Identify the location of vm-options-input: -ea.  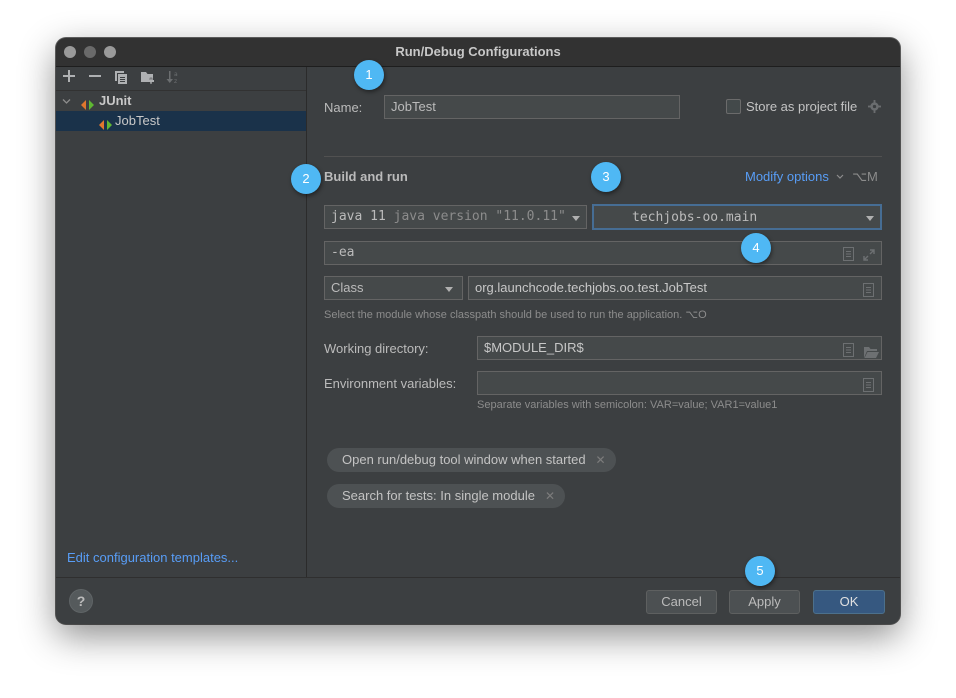
(603, 253).